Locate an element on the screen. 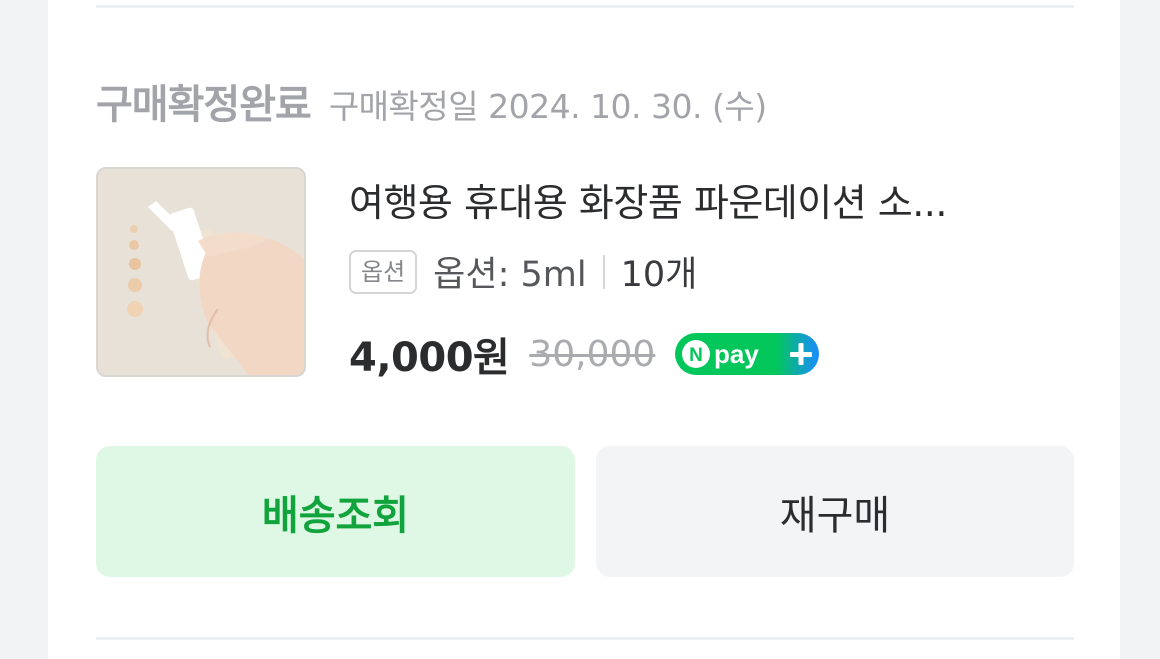  quantity: 10개 is located at coordinates (659, 275).